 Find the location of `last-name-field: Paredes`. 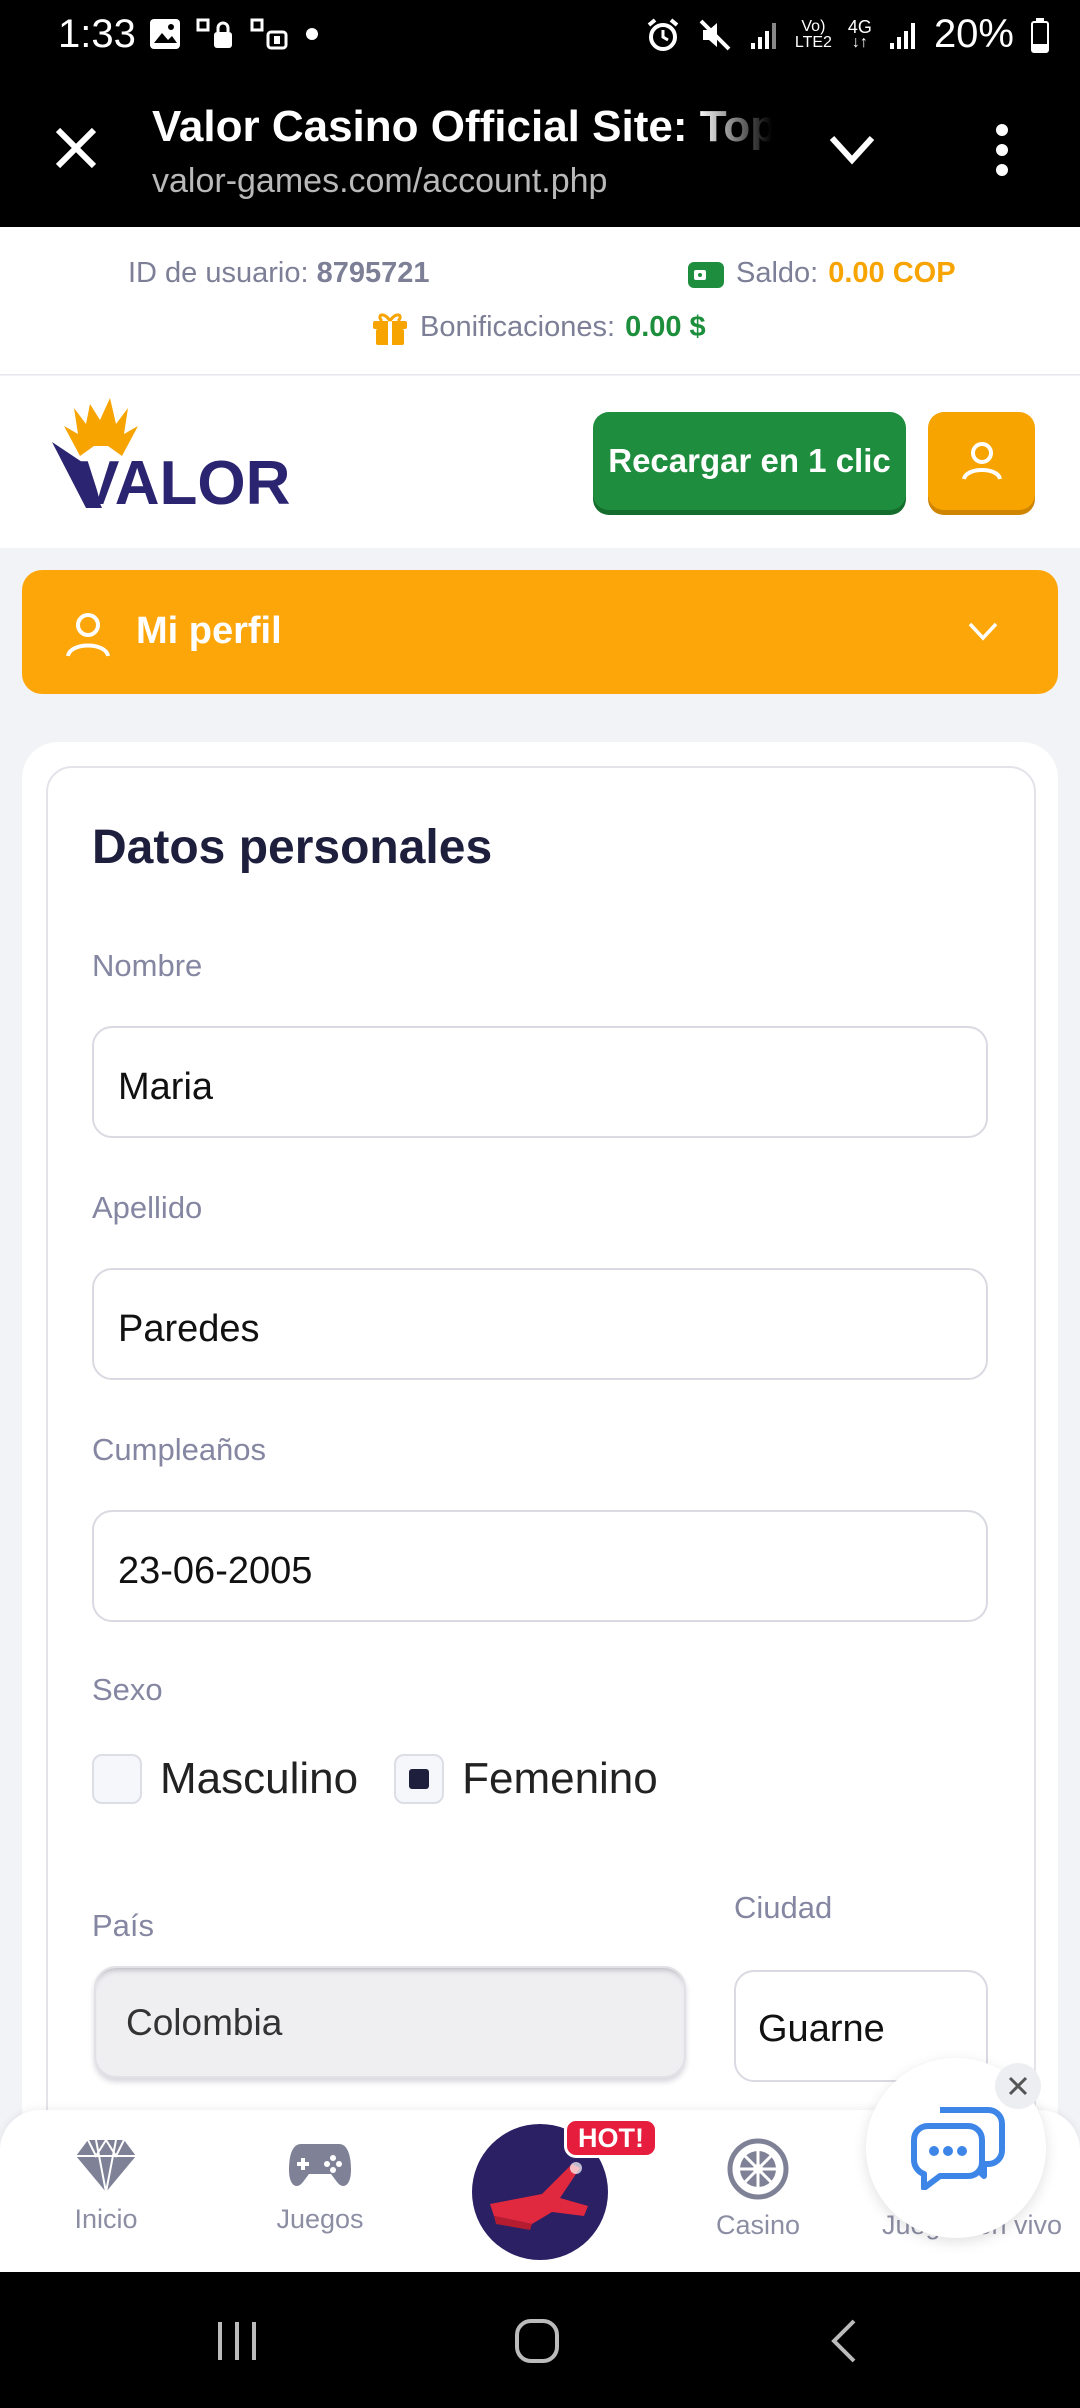

last-name-field: Paredes is located at coordinates (540, 1324).